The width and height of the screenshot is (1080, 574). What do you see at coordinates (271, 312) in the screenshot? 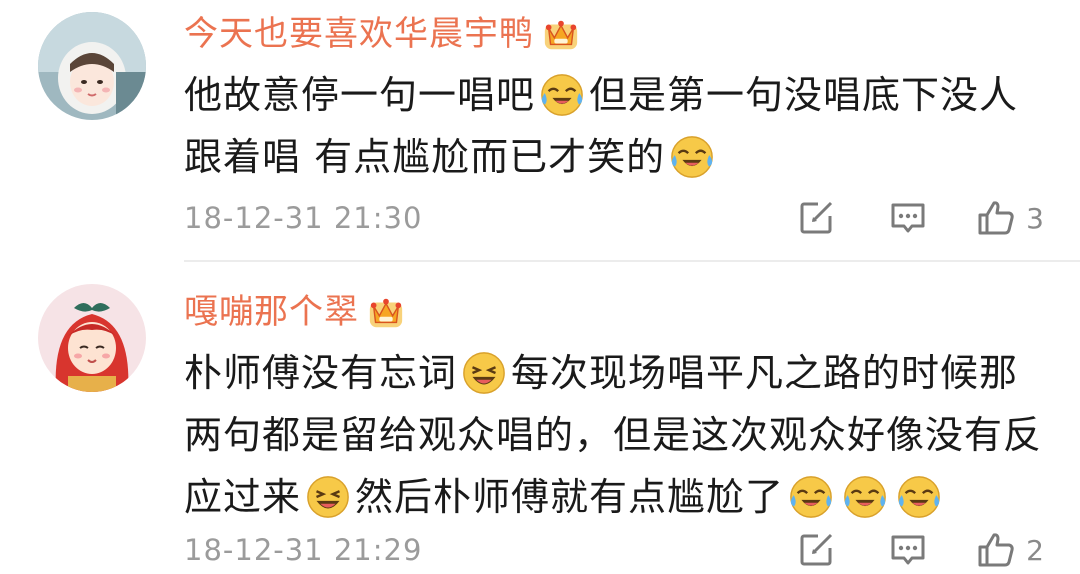
I see `username: 嘎嘣那个翠` at bounding box center [271, 312].